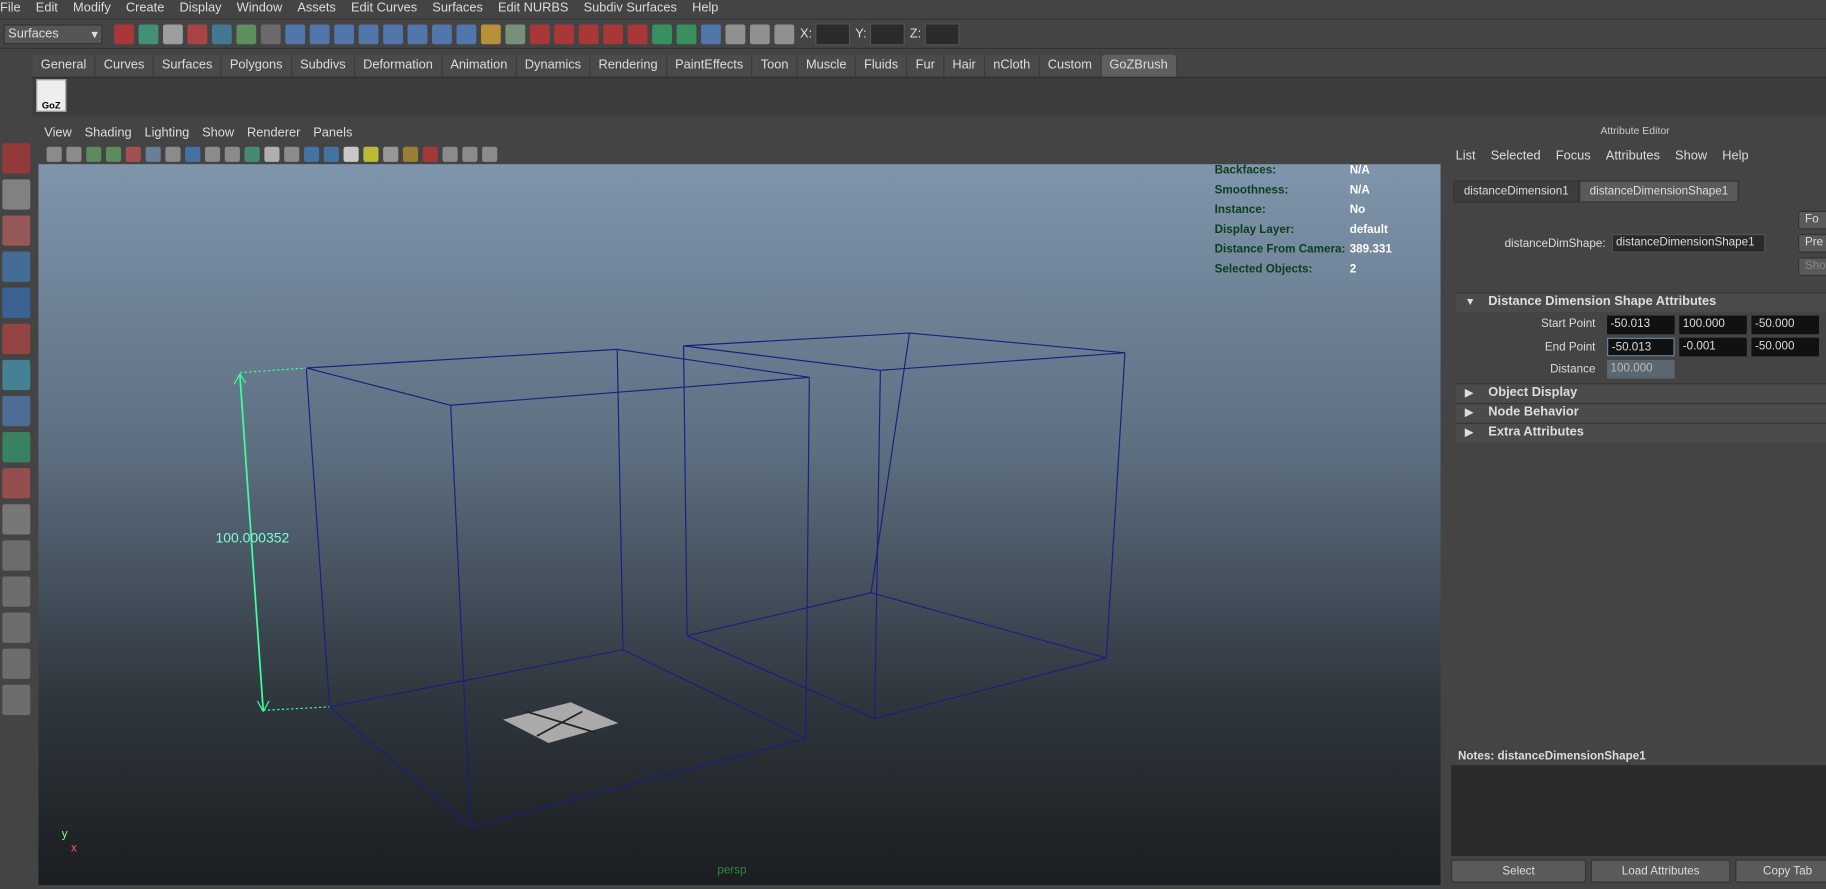 The image size is (1826, 889). Describe the element at coordinates (1012, 65) in the screenshot. I see `shelf-tab-ncloth: nCloth` at that location.